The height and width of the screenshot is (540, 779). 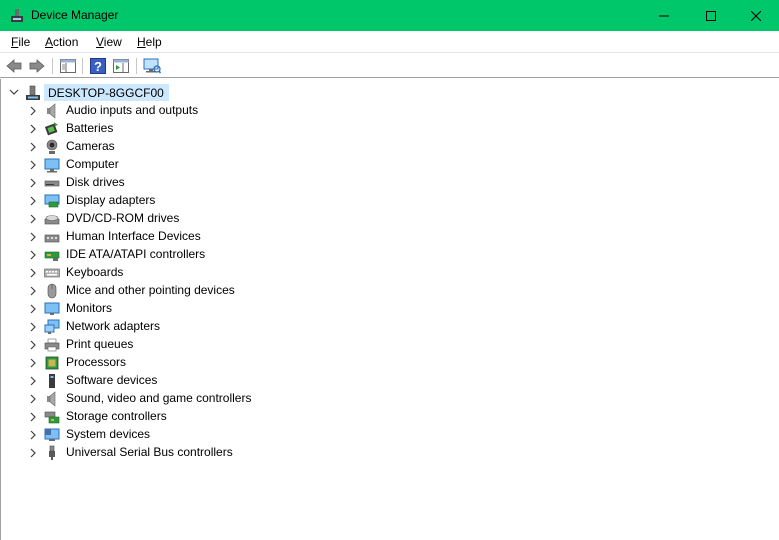 What do you see at coordinates (90, 146) in the screenshot?
I see `tree-node-label: Cameras` at bounding box center [90, 146].